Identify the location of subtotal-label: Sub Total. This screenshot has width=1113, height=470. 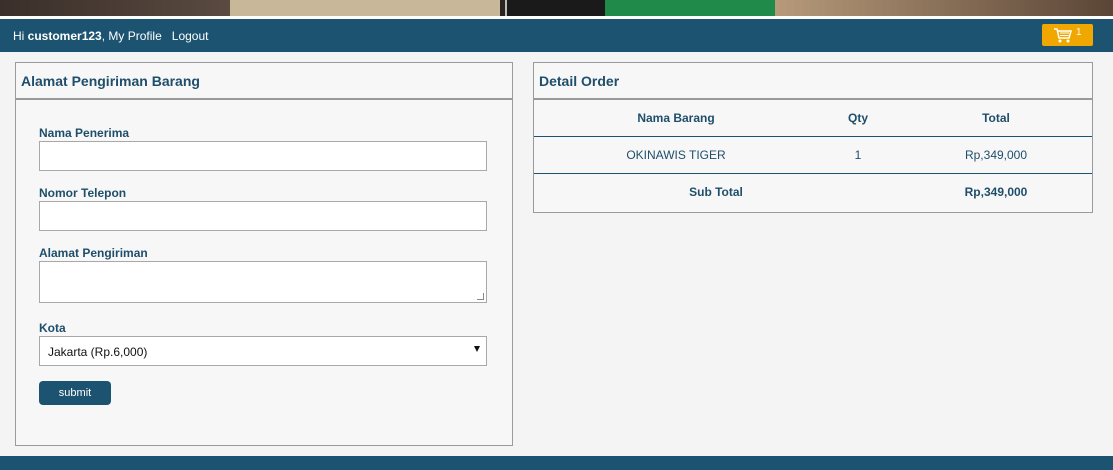
(716, 192).